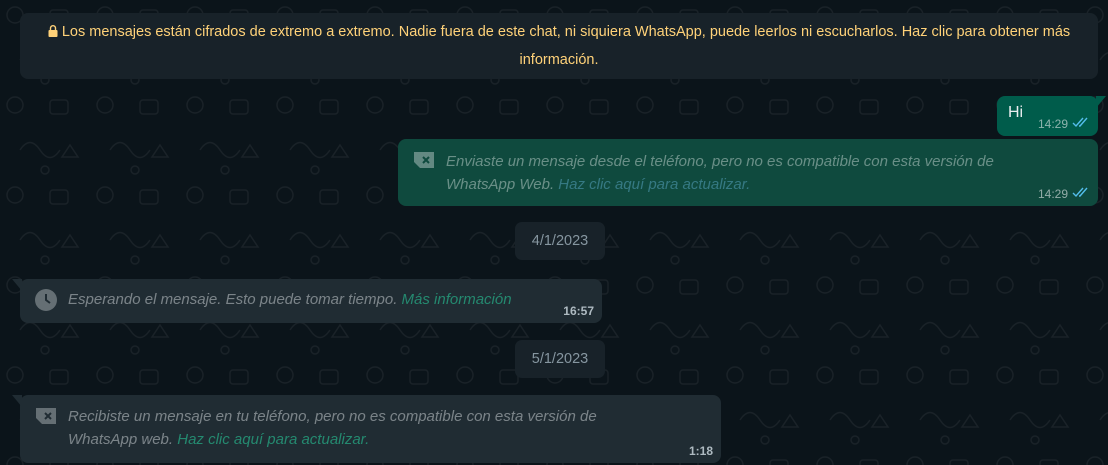 The height and width of the screenshot is (465, 1108). I want to click on message-text: Hi, so click(1016, 112).